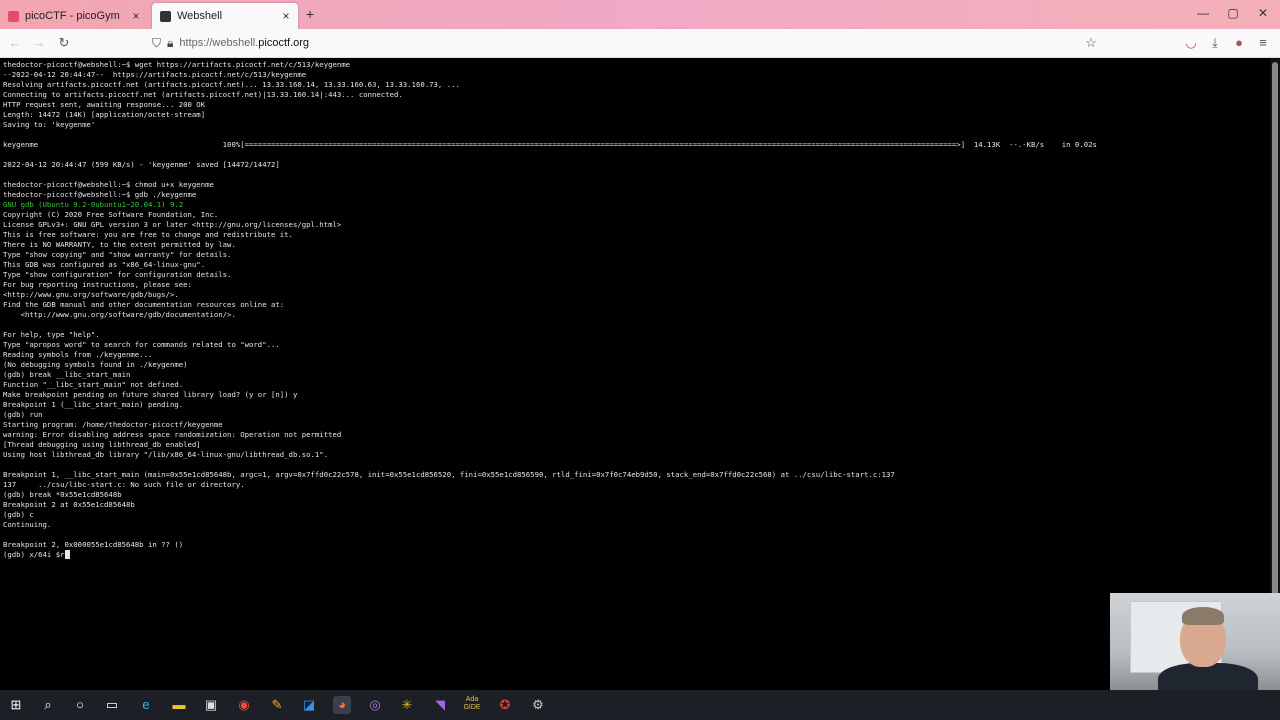 The width and height of the screenshot is (1280, 720). What do you see at coordinates (15, 42) in the screenshot?
I see `back-icon: ←` at bounding box center [15, 42].